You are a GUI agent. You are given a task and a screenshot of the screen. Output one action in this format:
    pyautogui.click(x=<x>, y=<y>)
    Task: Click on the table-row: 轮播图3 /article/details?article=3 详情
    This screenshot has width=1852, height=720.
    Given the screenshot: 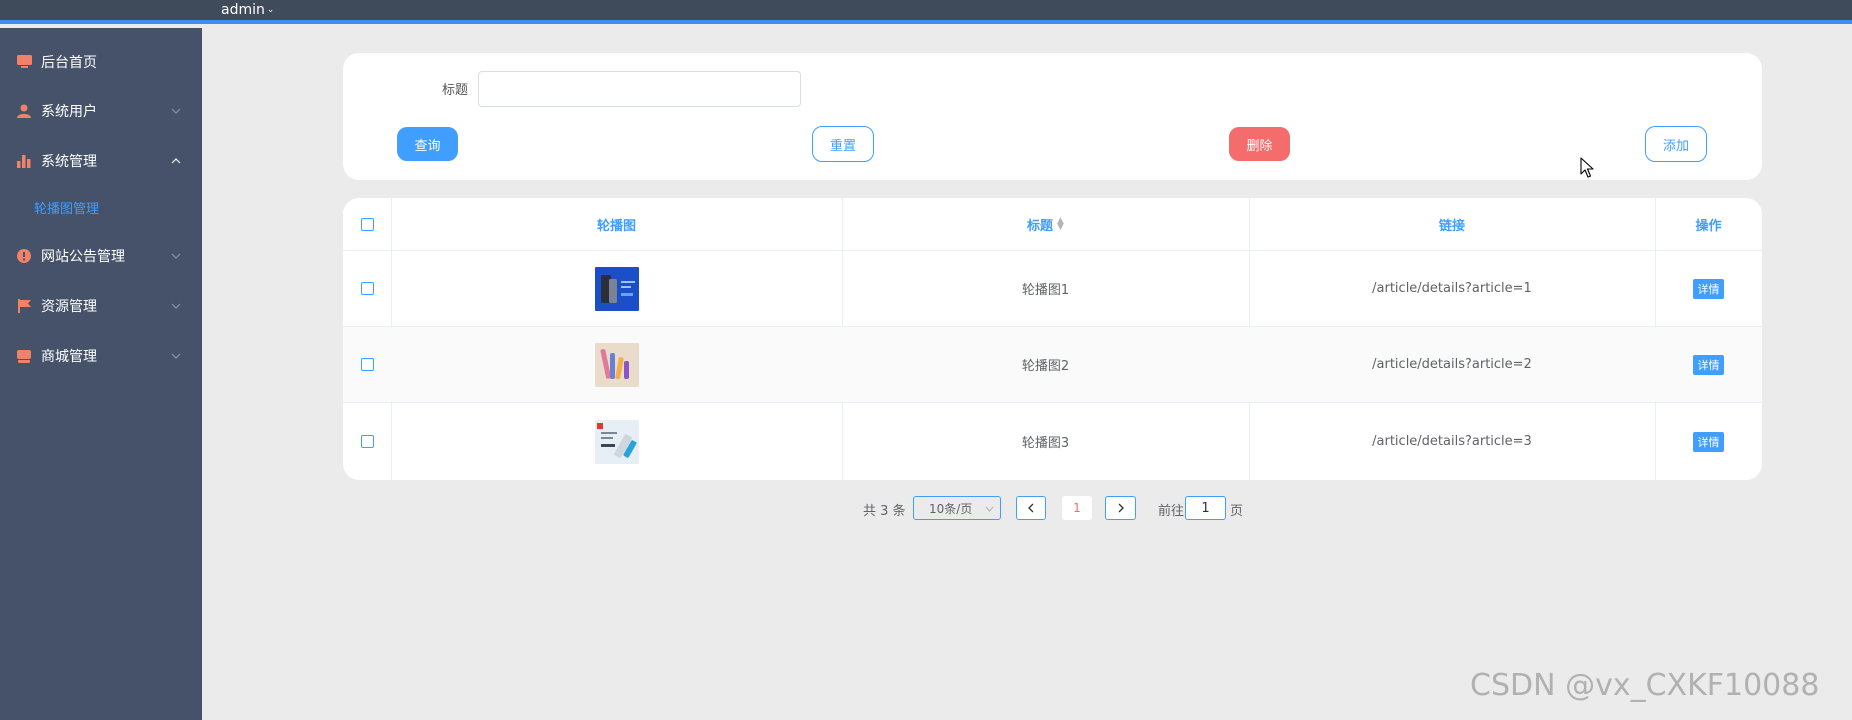 What is the action you would take?
    pyautogui.click(x=1052, y=441)
    